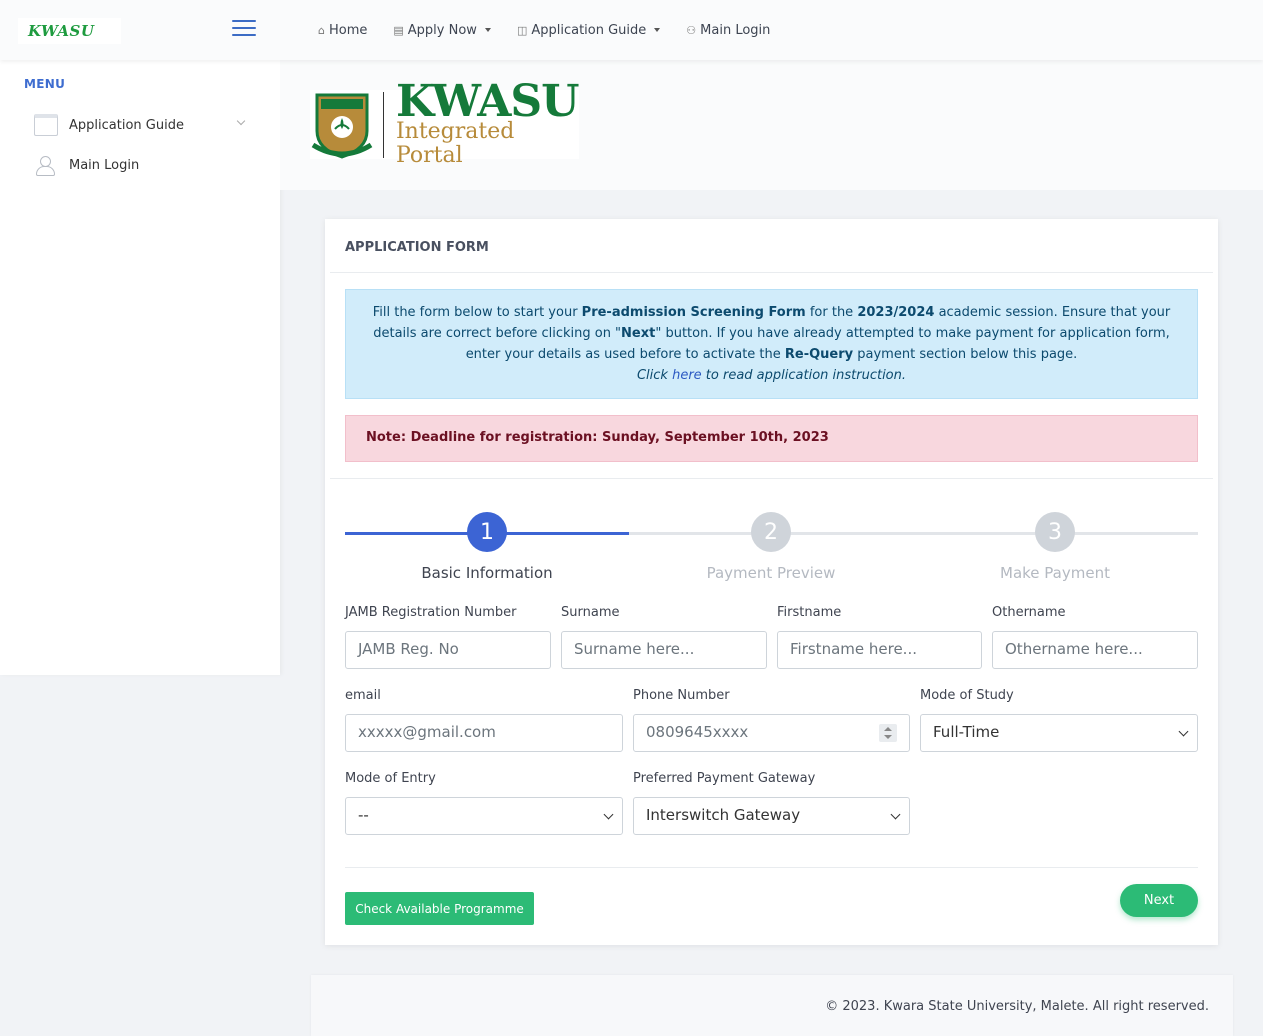 This screenshot has height=1036, width=1263. What do you see at coordinates (771, 733) in the screenshot?
I see `phone-input: 0809645xxxx` at bounding box center [771, 733].